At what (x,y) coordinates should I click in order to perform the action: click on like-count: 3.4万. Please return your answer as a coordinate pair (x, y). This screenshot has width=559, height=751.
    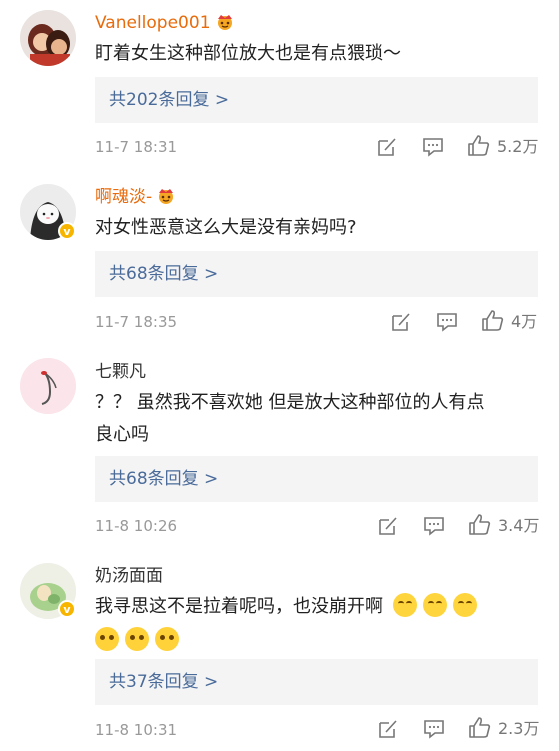
    Looking at the image, I should click on (519, 525).